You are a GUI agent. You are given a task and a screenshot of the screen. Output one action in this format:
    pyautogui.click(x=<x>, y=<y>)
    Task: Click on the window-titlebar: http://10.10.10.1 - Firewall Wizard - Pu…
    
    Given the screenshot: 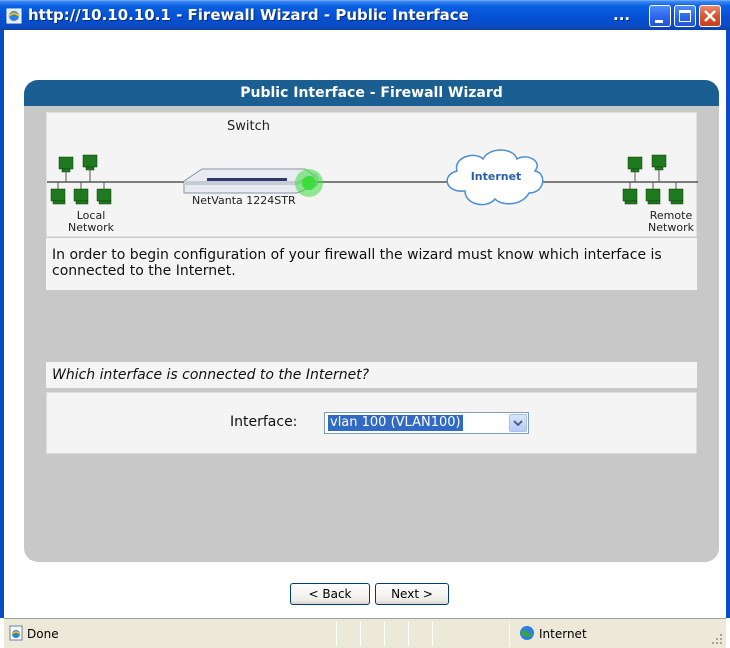 What is the action you would take?
    pyautogui.click(x=365, y=15)
    